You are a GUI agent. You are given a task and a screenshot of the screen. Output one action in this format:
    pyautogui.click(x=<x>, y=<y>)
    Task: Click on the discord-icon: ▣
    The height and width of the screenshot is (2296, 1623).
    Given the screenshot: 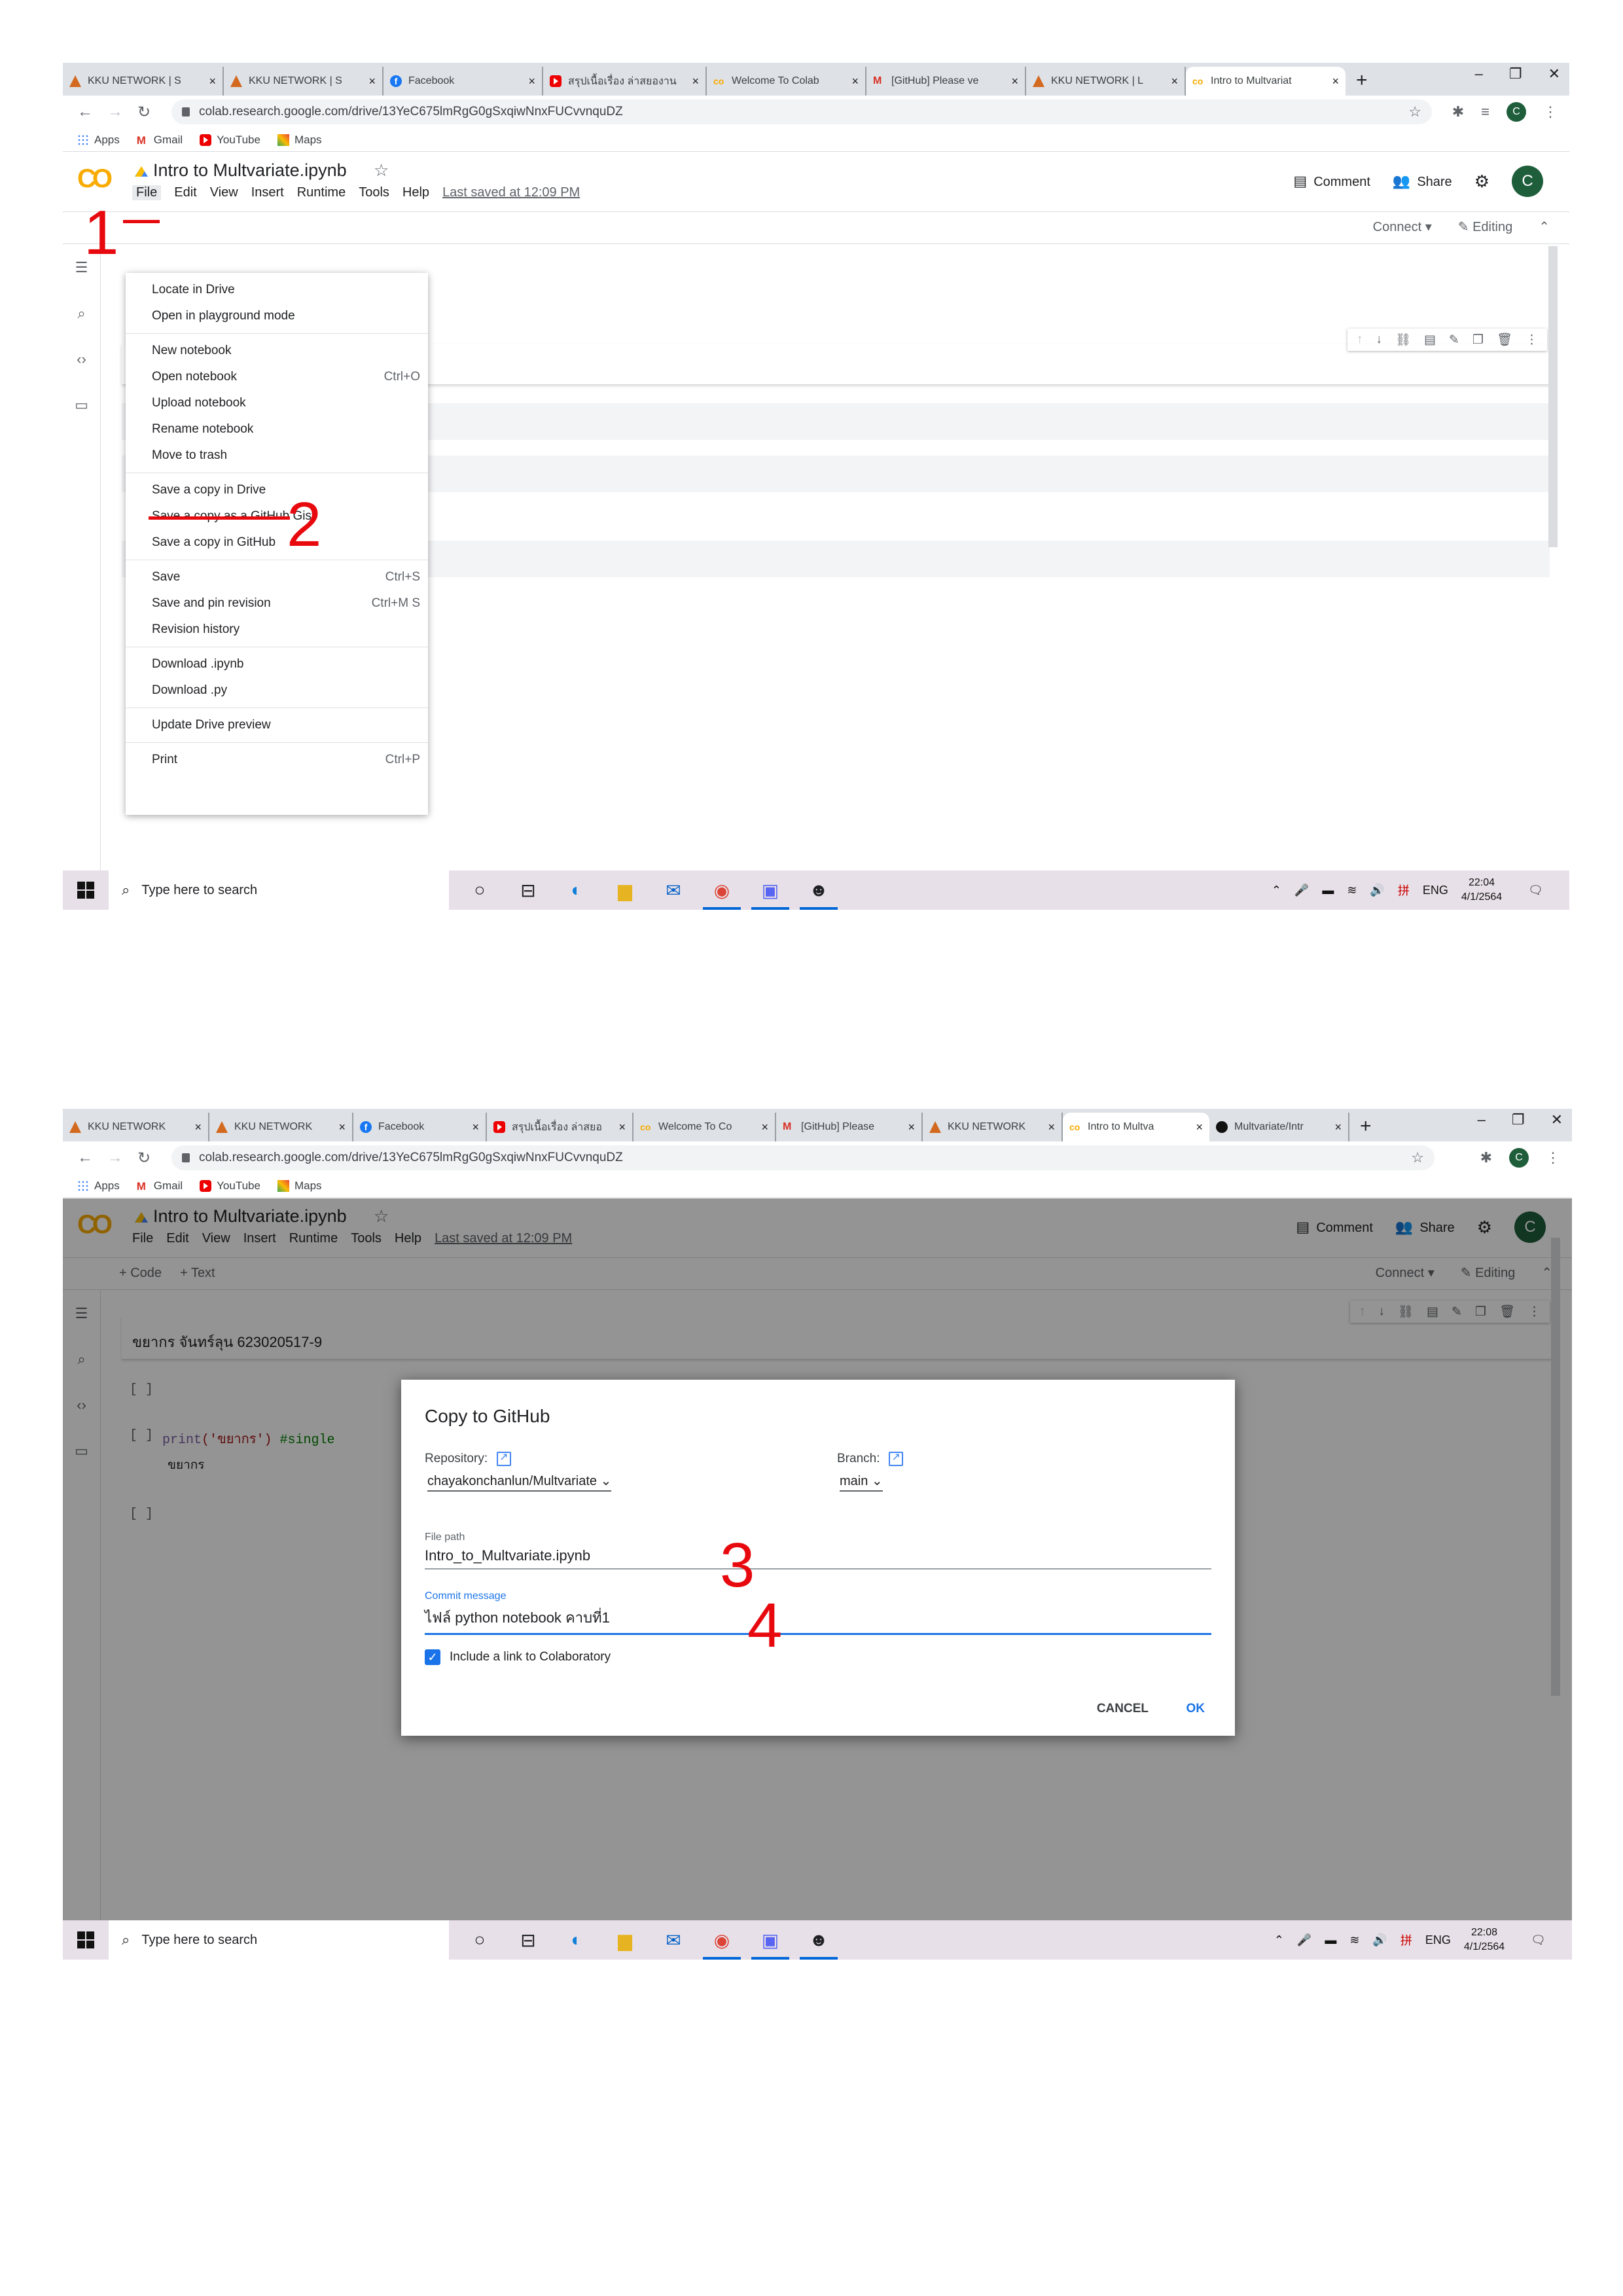 What is the action you would take?
    pyautogui.click(x=770, y=890)
    